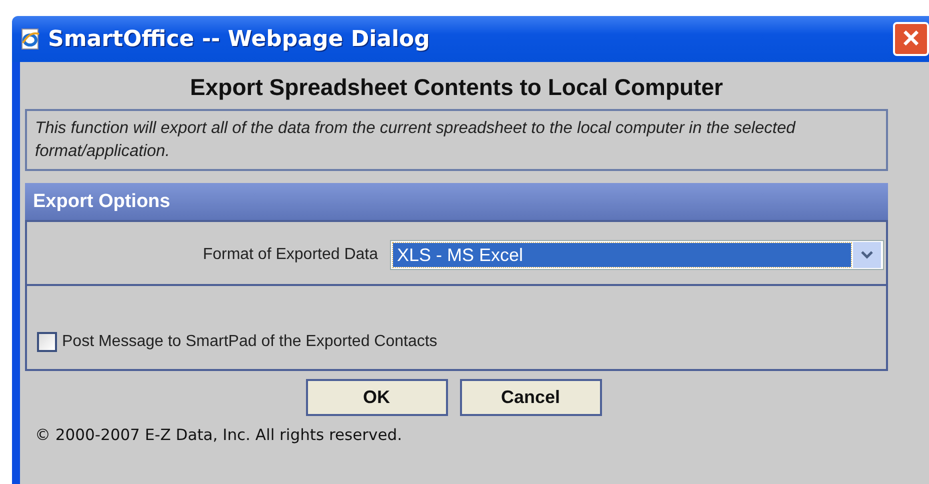 The width and height of the screenshot is (929, 484). What do you see at coordinates (31, 39) in the screenshot?
I see `browser-icon` at bounding box center [31, 39].